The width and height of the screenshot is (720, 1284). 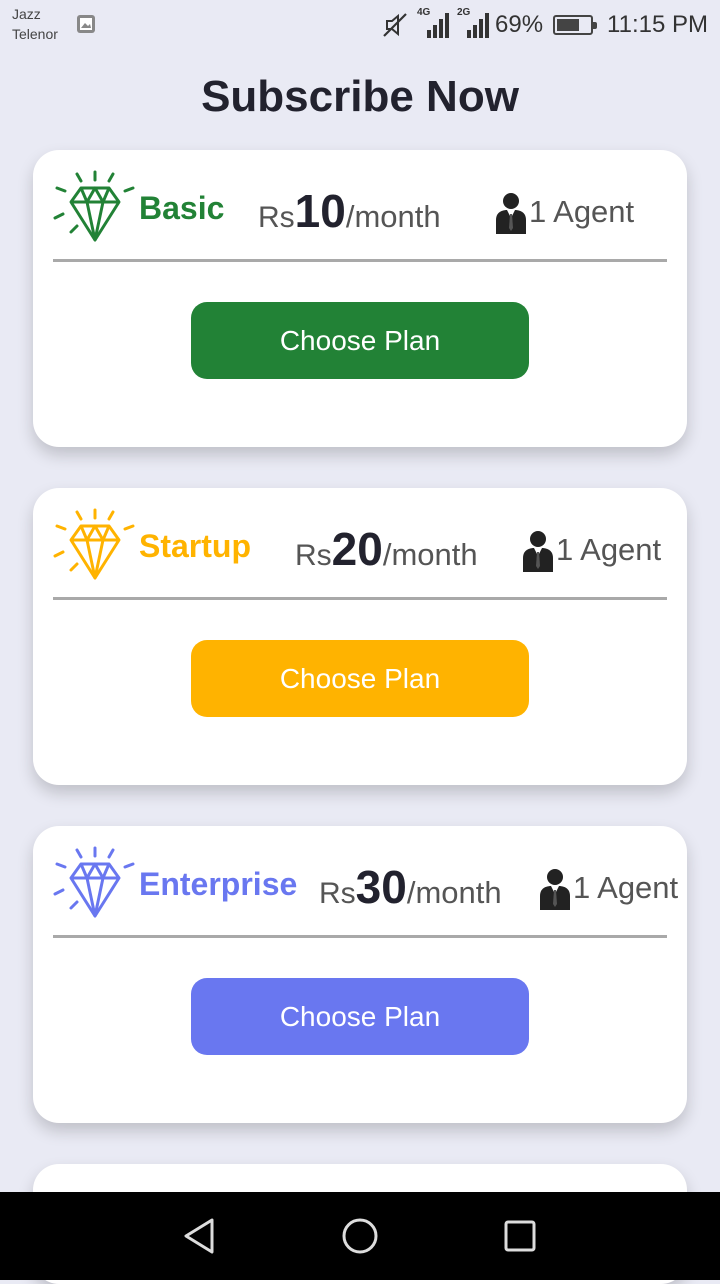 I want to click on system-nav-bar, so click(x=360, y=1236).